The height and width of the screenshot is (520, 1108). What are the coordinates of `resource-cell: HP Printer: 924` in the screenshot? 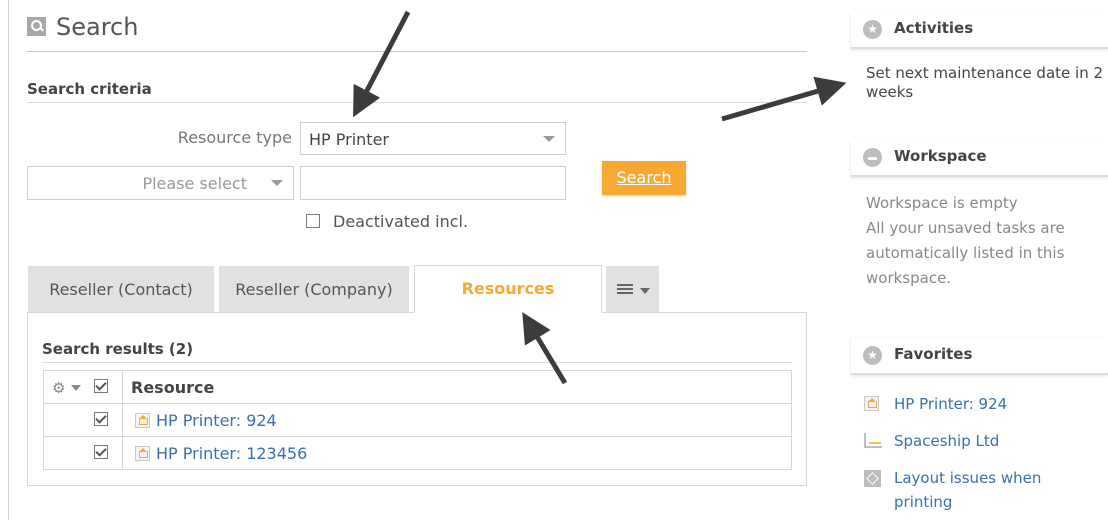 It's located at (457, 420).